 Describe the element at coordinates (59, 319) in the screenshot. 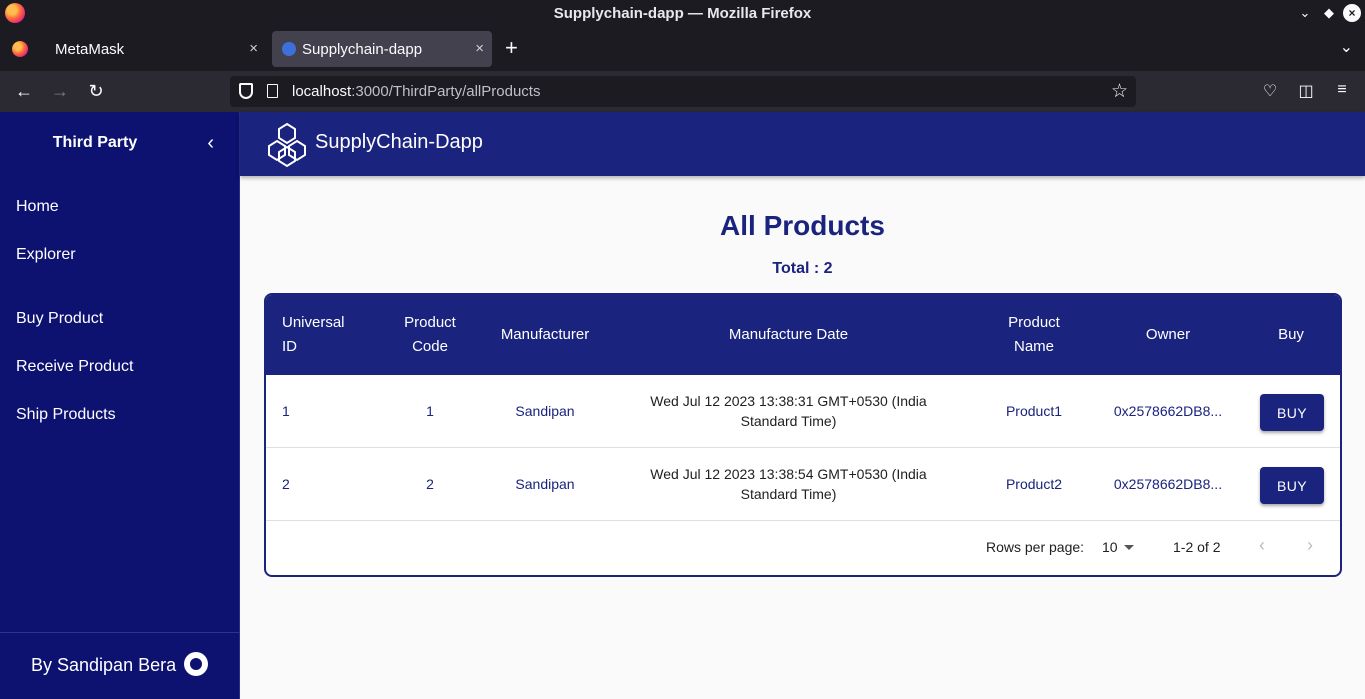

I see `sidebar-item-buy-product: Buy Product` at that location.